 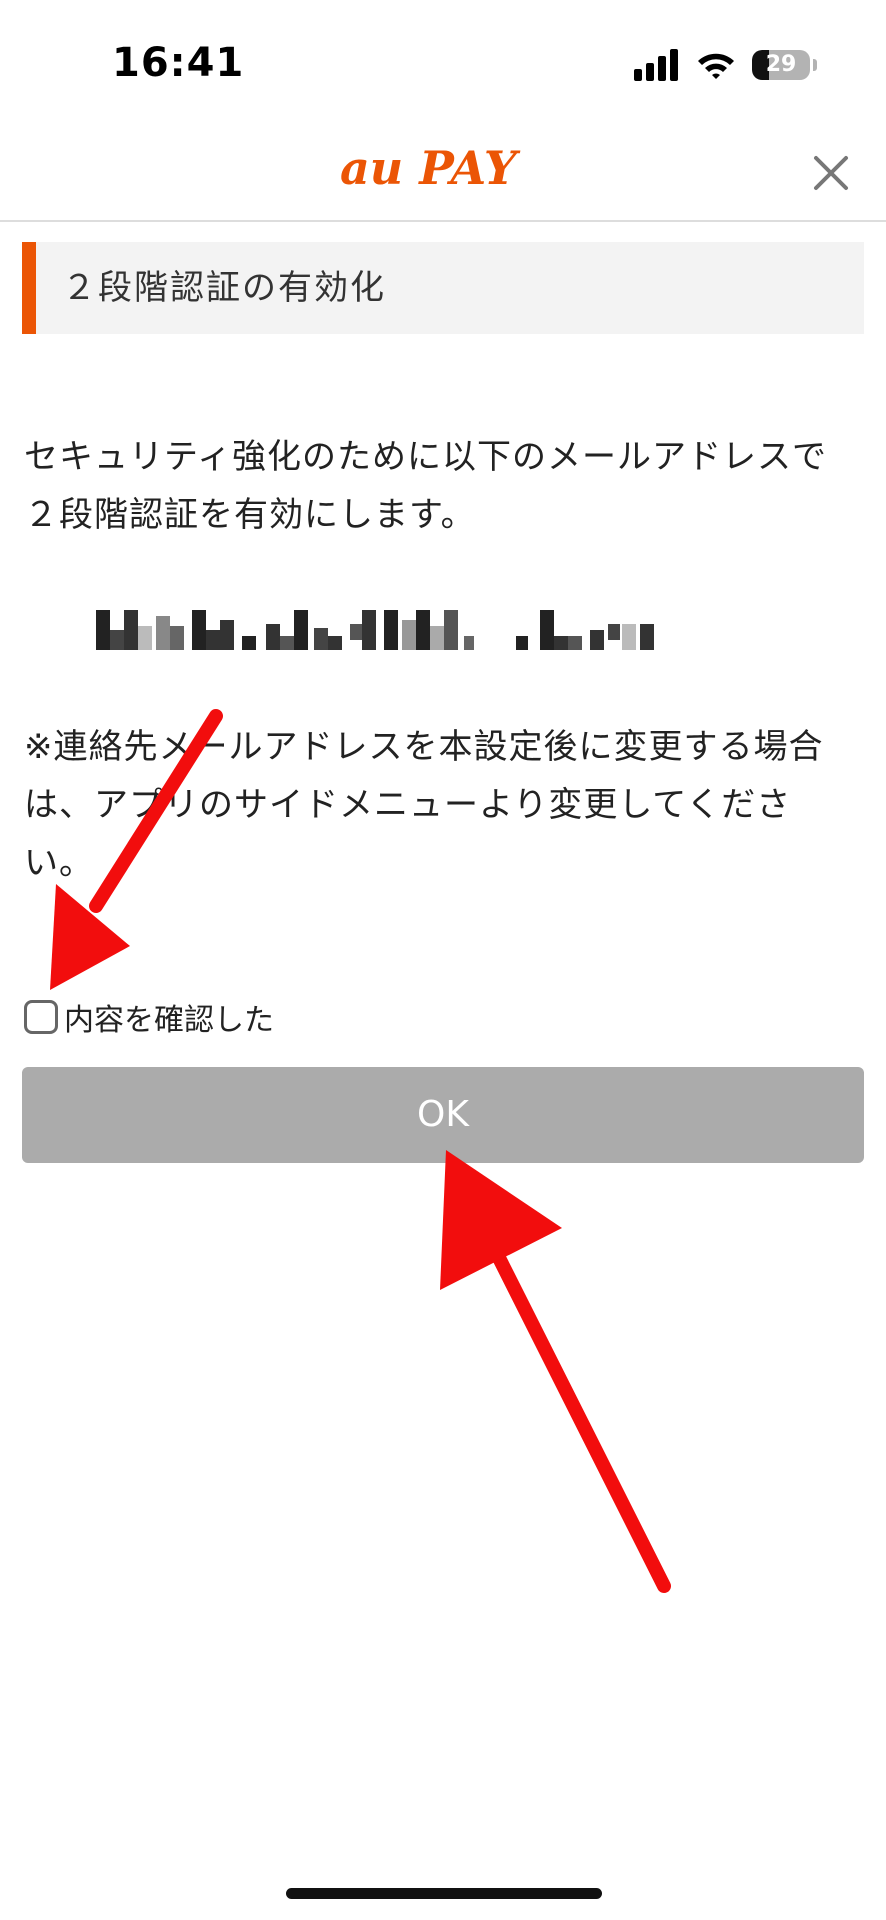 What do you see at coordinates (831, 173) in the screenshot?
I see `close-button` at bounding box center [831, 173].